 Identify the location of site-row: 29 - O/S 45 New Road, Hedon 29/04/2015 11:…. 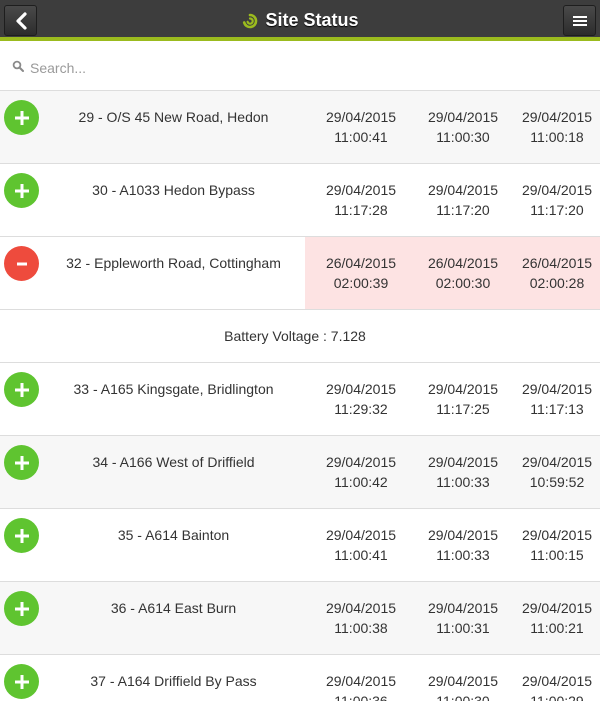
(300, 127).